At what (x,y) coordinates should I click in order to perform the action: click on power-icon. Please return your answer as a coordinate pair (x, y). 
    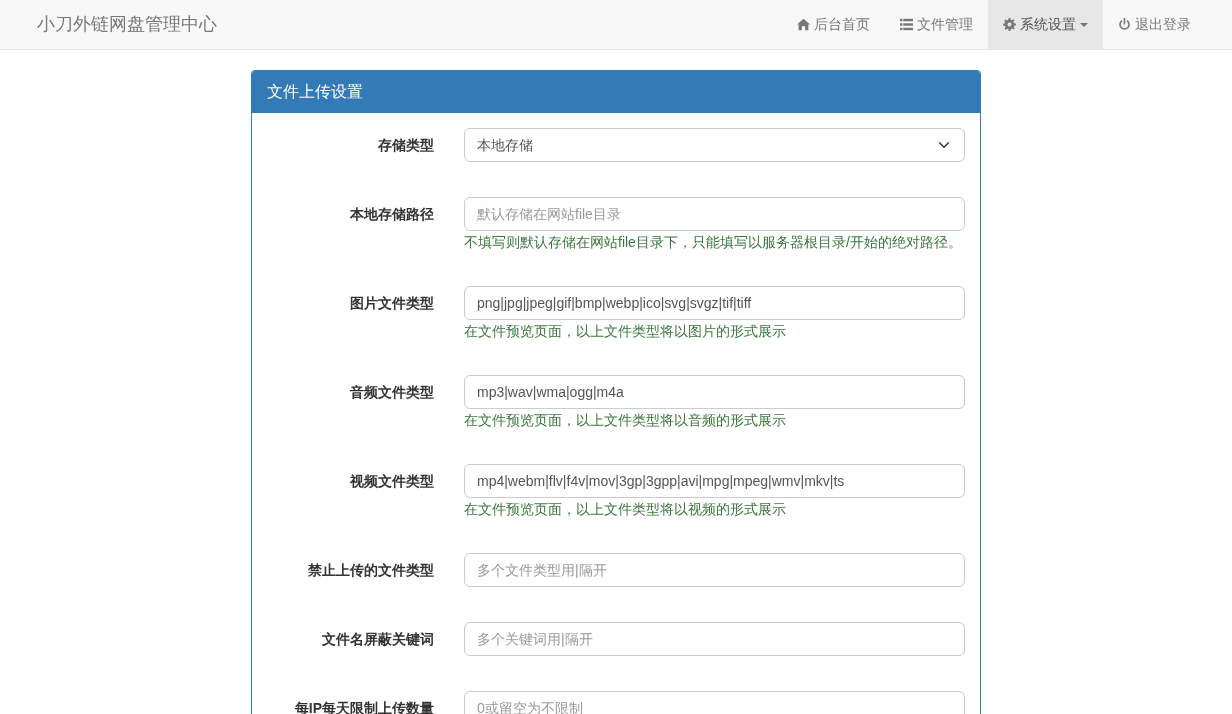
    Looking at the image, I should click on (1124, 24).